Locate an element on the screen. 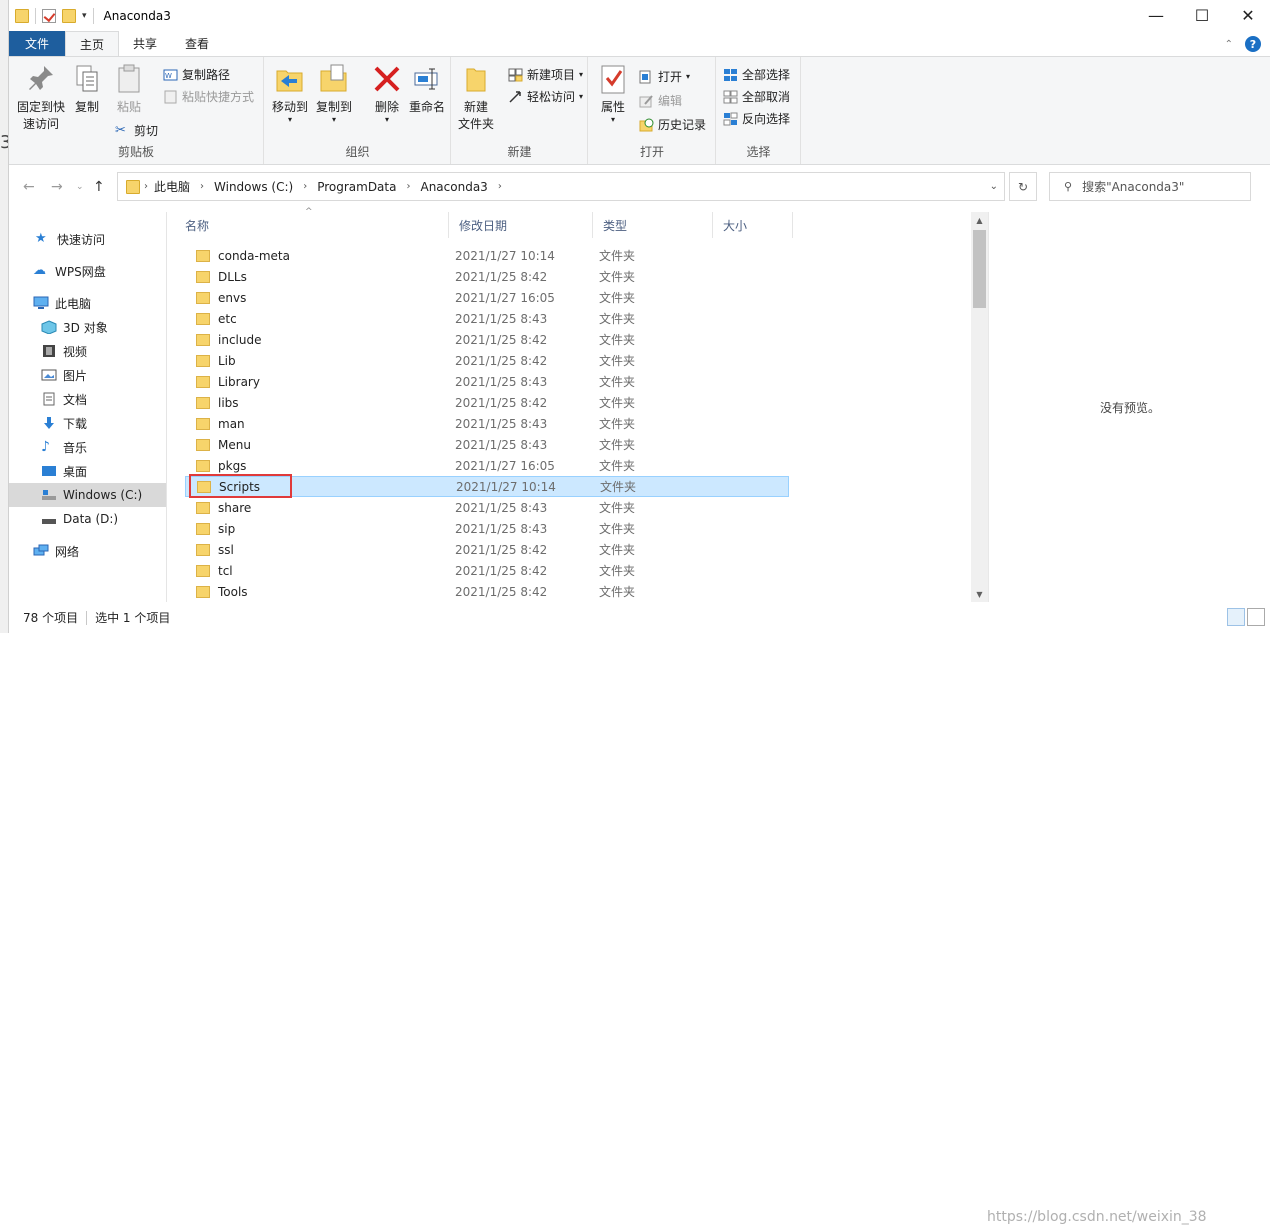  table-row: Lib 2021/1/25 8:42 文件夹 is located at coordinates (487, 360).